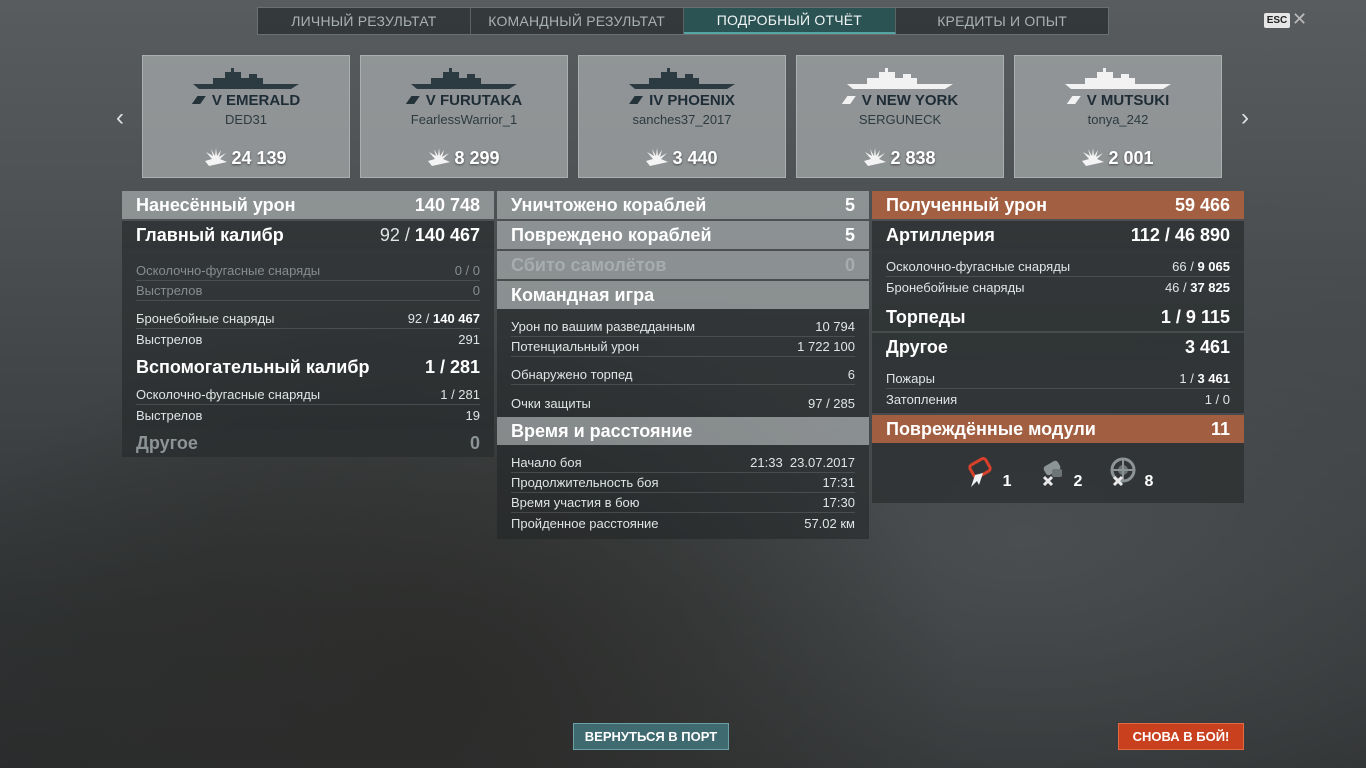 Image resolution: width=1366 pixels, height=768 pixels. What do you see at coordinates (364, 21) in the screenshot?
I see `tab-personal-result: ЛИЧНЫЙ РЕЗУЛЬТАТ` at bounding box center [364, 21].